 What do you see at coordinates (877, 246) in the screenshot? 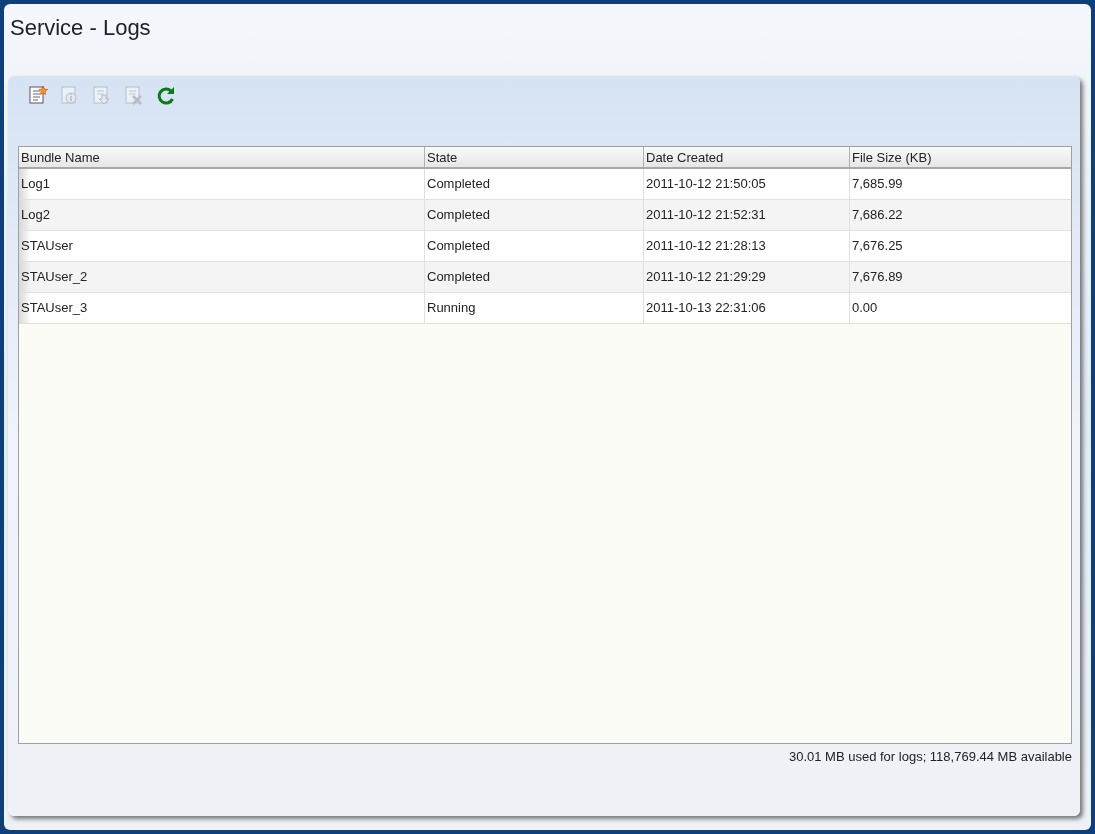
I see `table-cell-text: 7,676.25` at bounding box center [877, 246].